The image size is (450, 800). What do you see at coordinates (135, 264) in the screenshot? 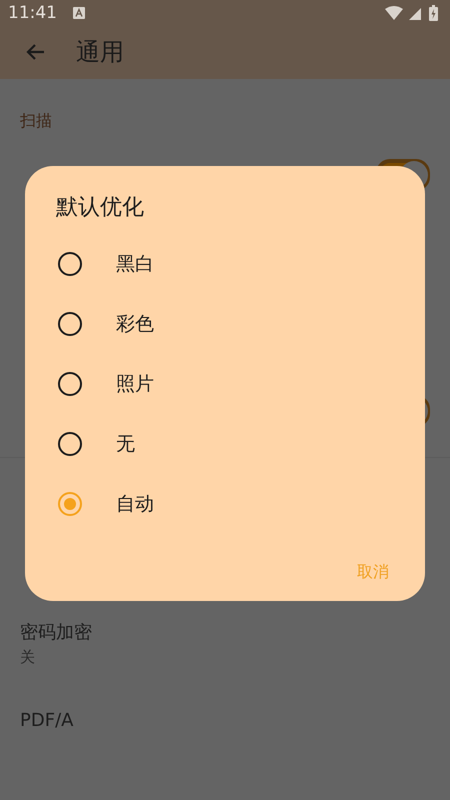
I see `option-label: 黑白` at bounding box center [135, 264].